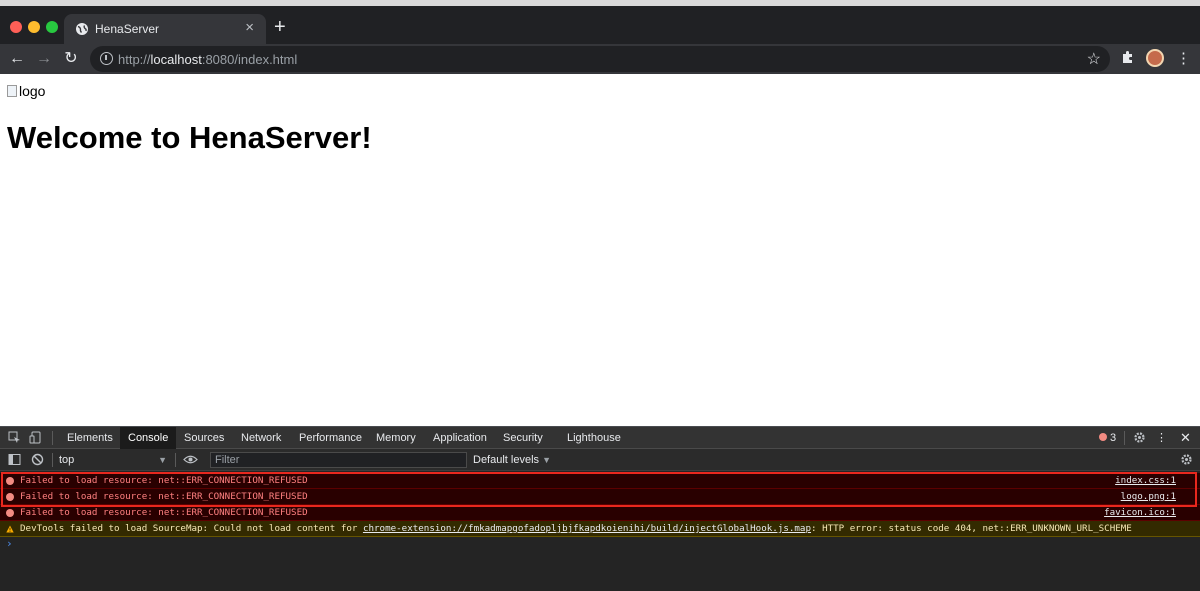 This screenshot has height=591, width=1200. What do you see at coordinates (10, 529) in the screenshot?
I see `warning-icon` at bounding box center [10, 529].